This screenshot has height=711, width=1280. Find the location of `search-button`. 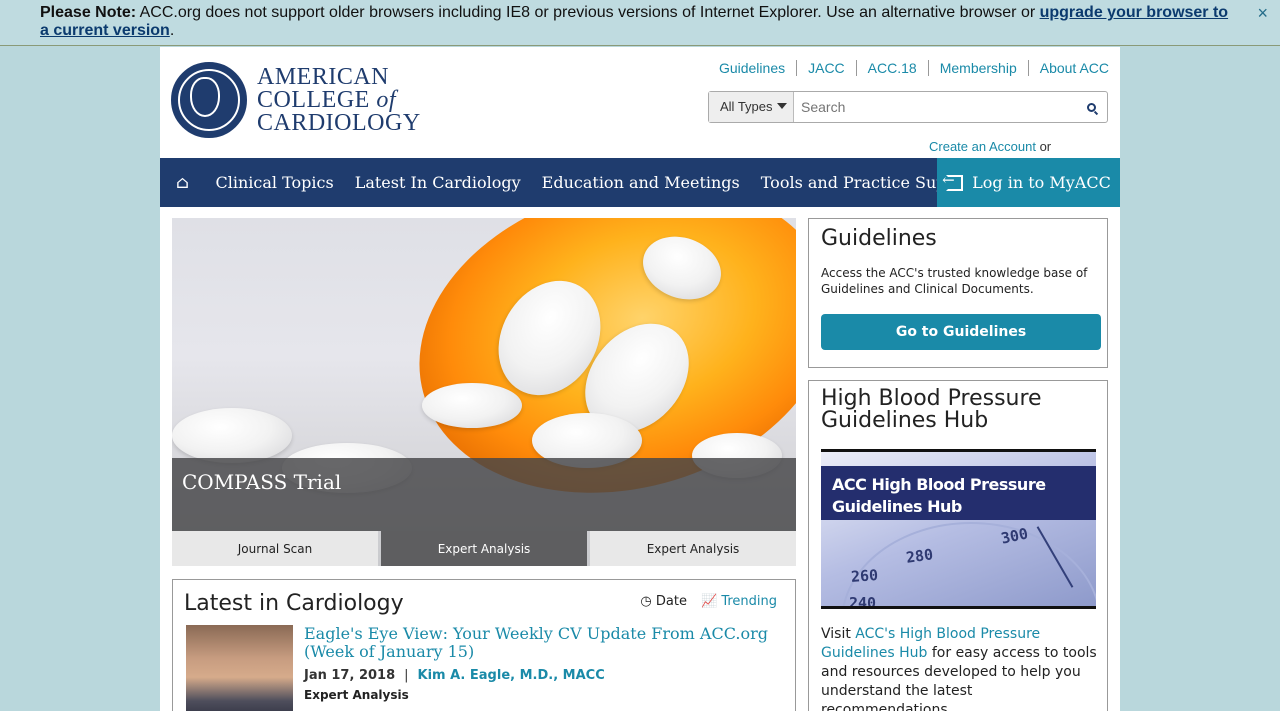

search-button is located at coordinates (1091, 107).